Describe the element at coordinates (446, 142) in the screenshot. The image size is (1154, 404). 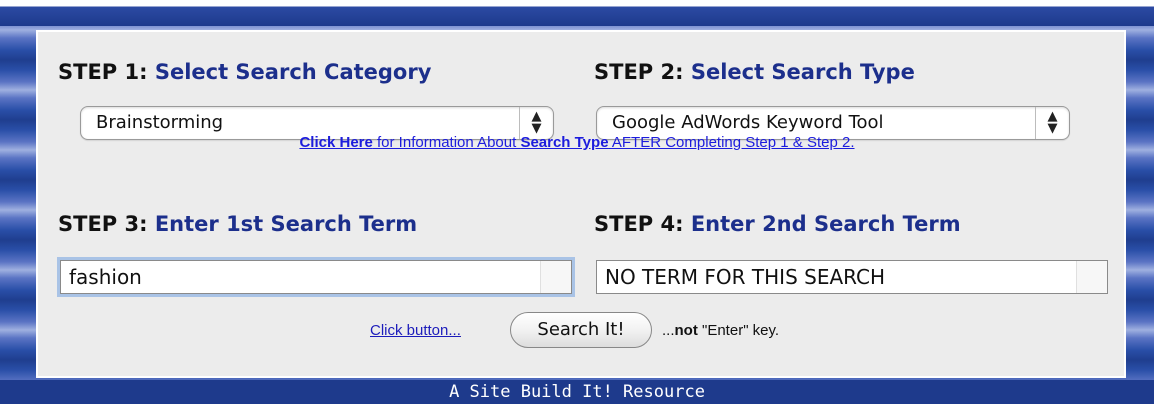
I see `info-text-1: for Information About` at that location.